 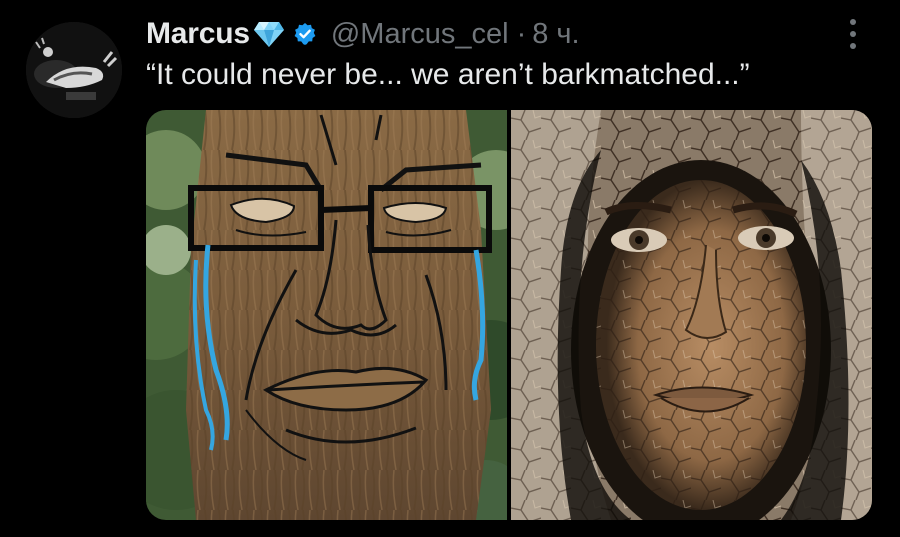 What do you see at coordinates (305, 34) in the screenshot?
I see `verified-badge-icon` at bounding box center [305, 34].